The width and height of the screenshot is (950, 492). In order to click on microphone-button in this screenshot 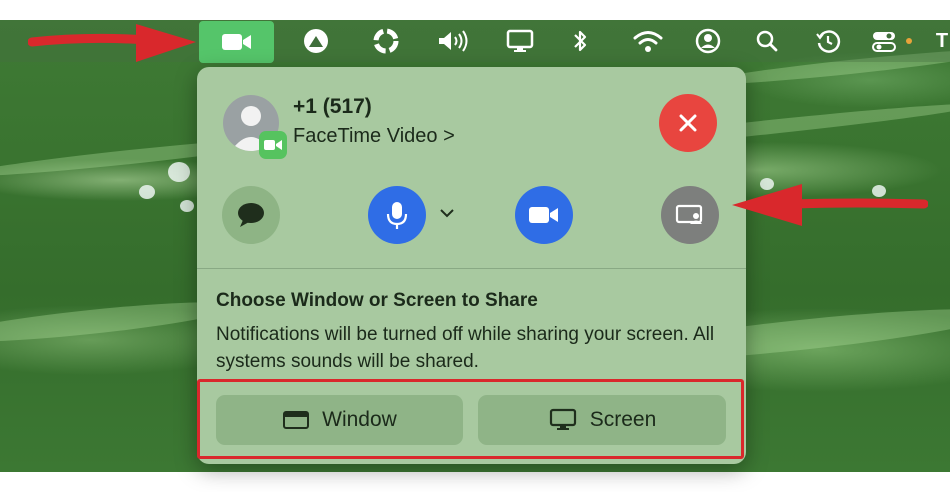, I will do `click(397, 215)`.